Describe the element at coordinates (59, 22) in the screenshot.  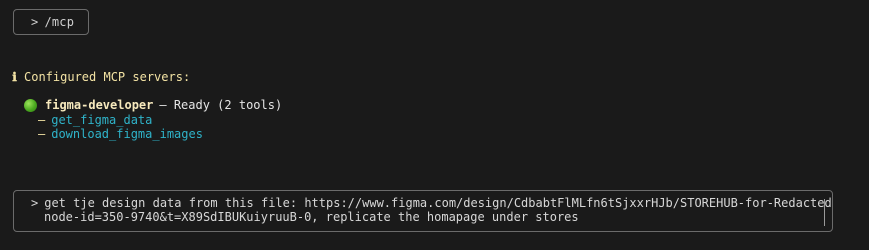
I see `command-text: /mcp` at that location.